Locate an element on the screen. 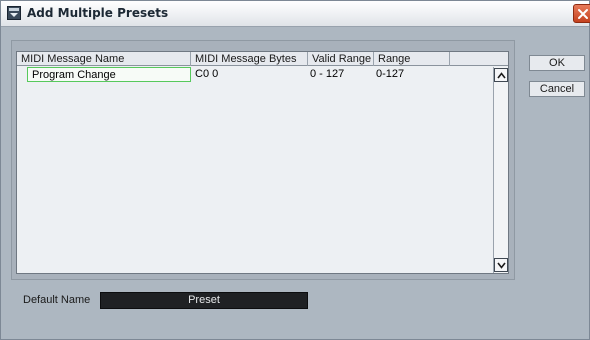 The image size is (590, 340). chevron-up-icon is located at coordinates (501, 75).